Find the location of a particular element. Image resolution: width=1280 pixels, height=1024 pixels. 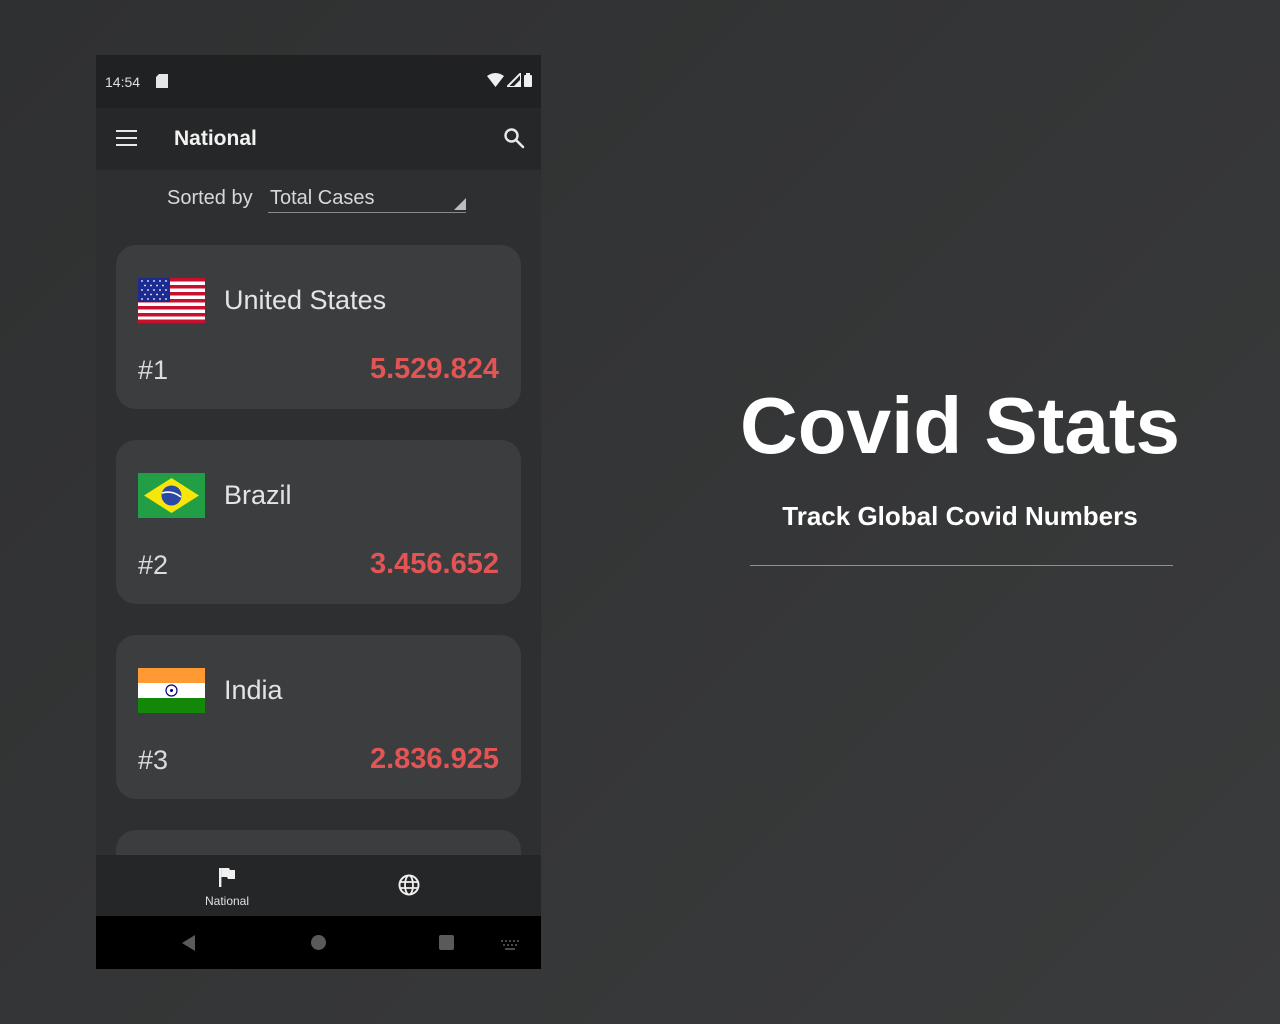

back-icon is located at coordinates (188, 943).